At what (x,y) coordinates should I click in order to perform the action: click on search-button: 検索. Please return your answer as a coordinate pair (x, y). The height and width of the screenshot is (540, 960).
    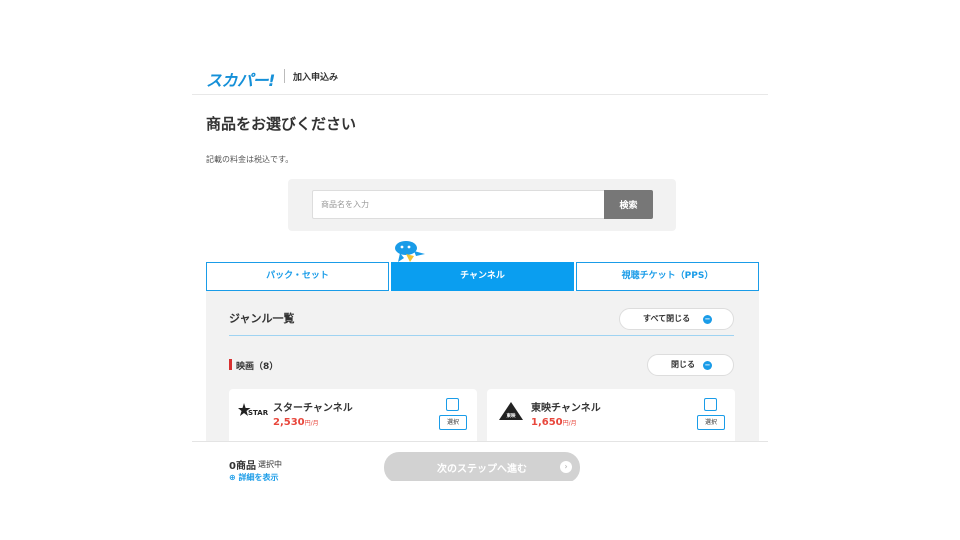
    Looking at the image, I should click on (628, 204).